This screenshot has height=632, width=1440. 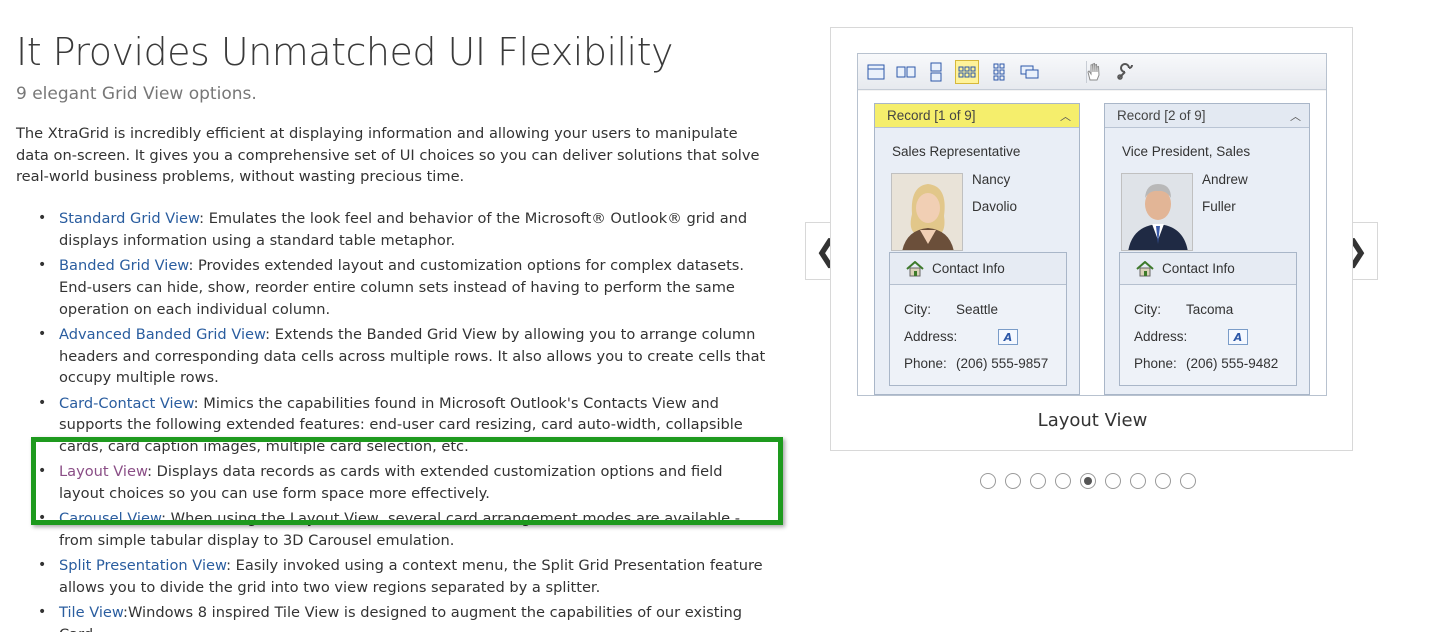 What do you see at coordinates (136, 94) in the screenshot?
I see `page-subtitle: 9 elegant Grid View options.` at bounding box center [136, 94].